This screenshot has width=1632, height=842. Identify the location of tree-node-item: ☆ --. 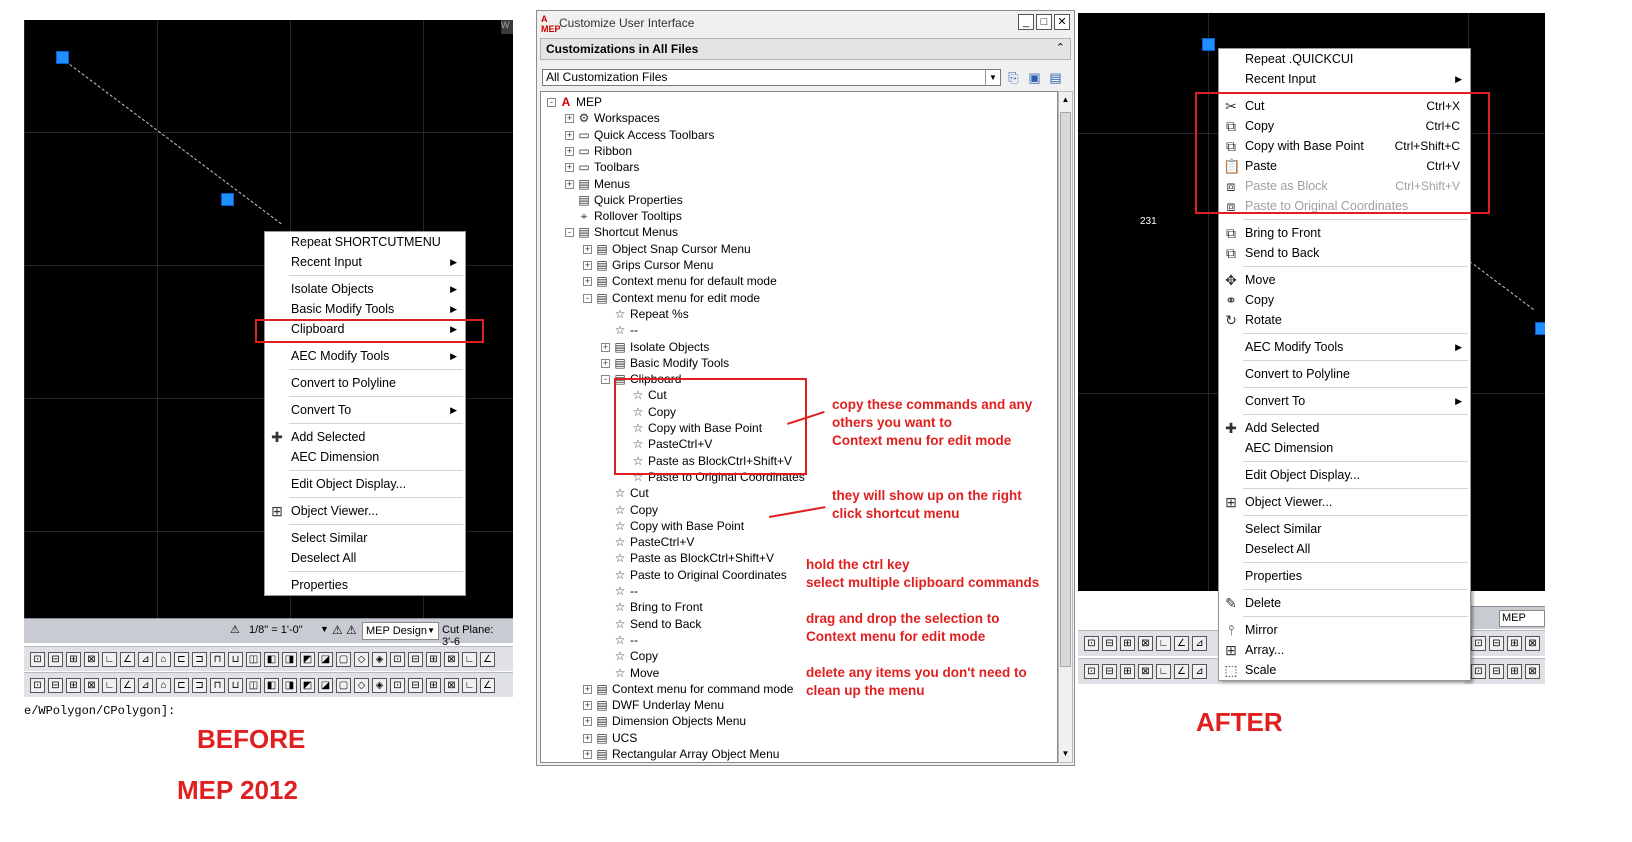
(619, 591).